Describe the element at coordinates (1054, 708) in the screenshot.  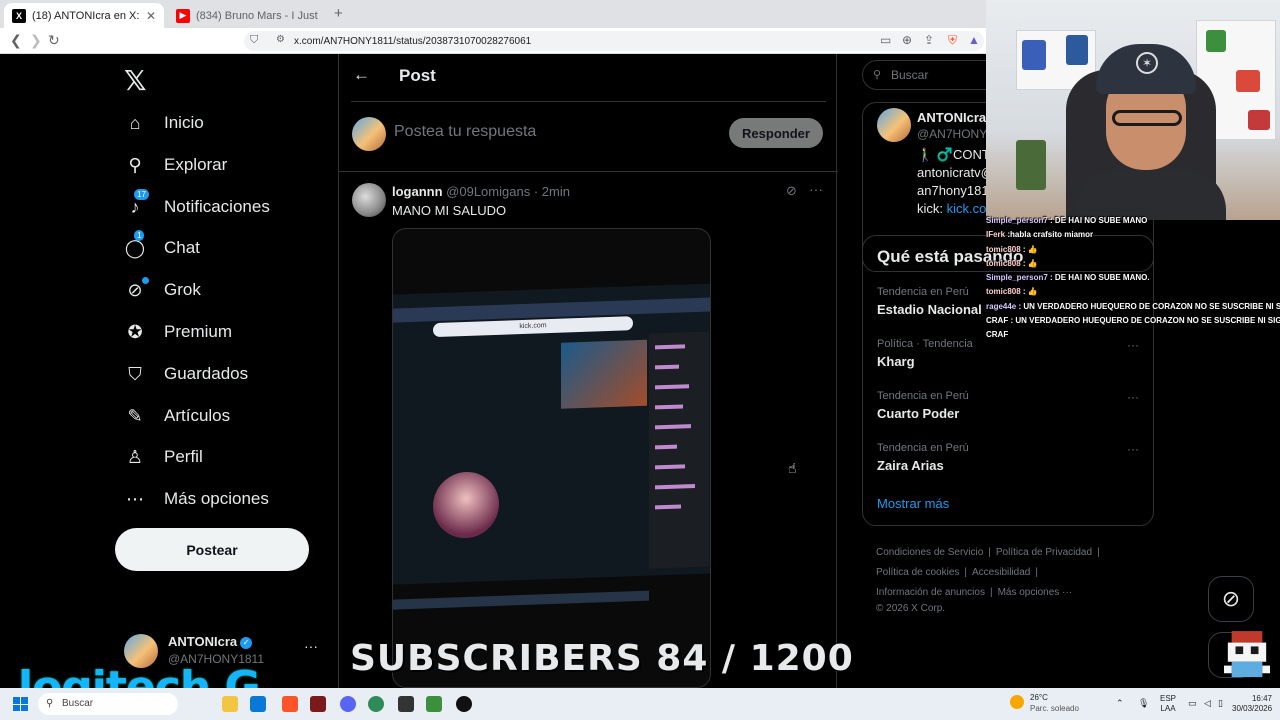
I see `weather-condition: Parc. soleado` at that location.